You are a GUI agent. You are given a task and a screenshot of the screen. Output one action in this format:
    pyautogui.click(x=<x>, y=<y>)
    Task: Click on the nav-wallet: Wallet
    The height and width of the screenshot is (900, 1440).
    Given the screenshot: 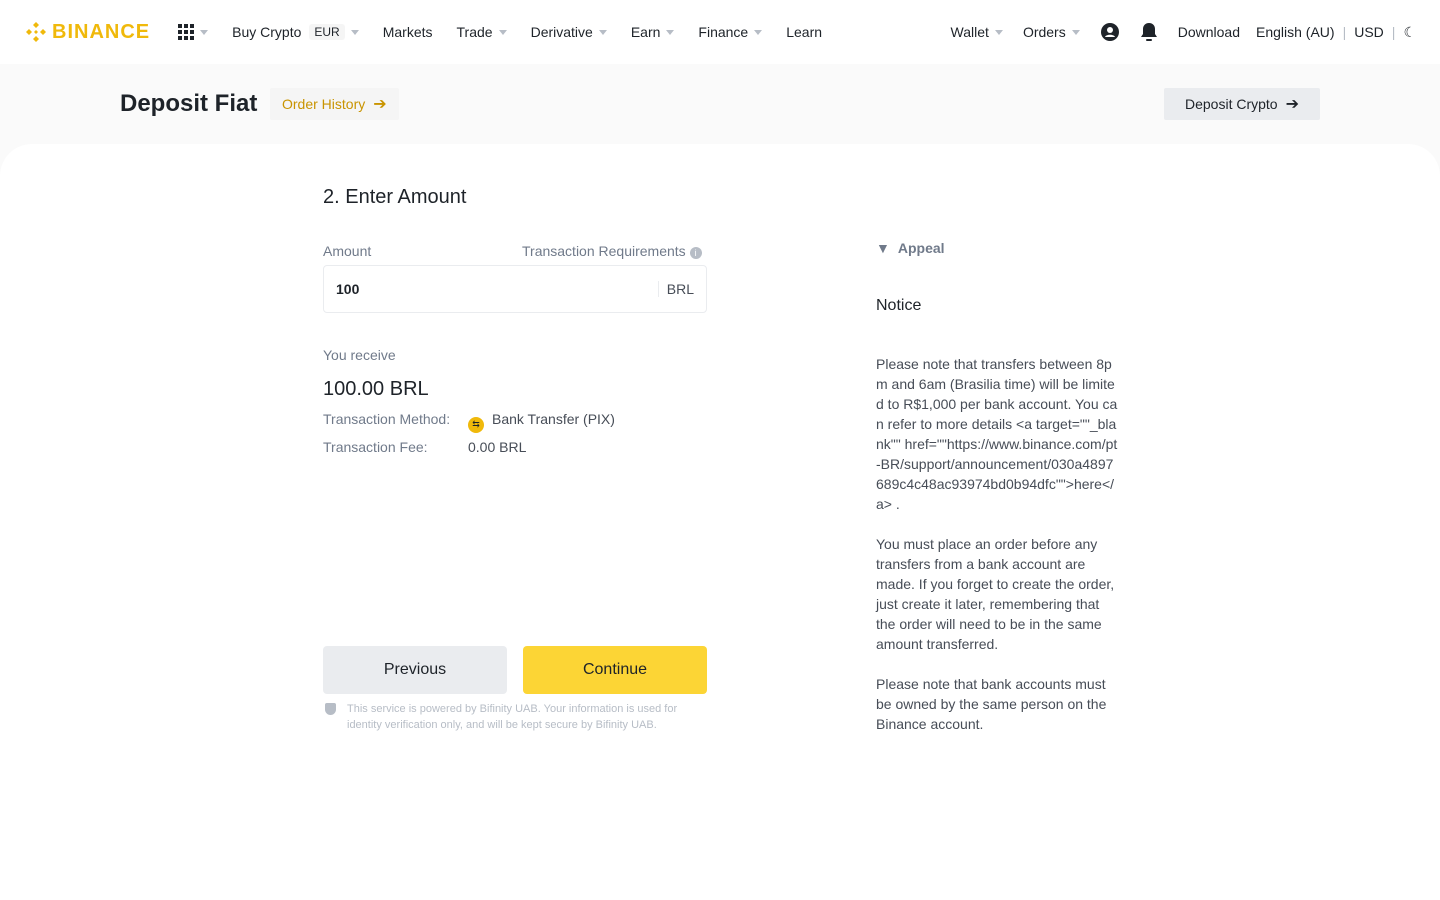 What is the action you would take?
    pyautogui.click(x=977, y=32)
    